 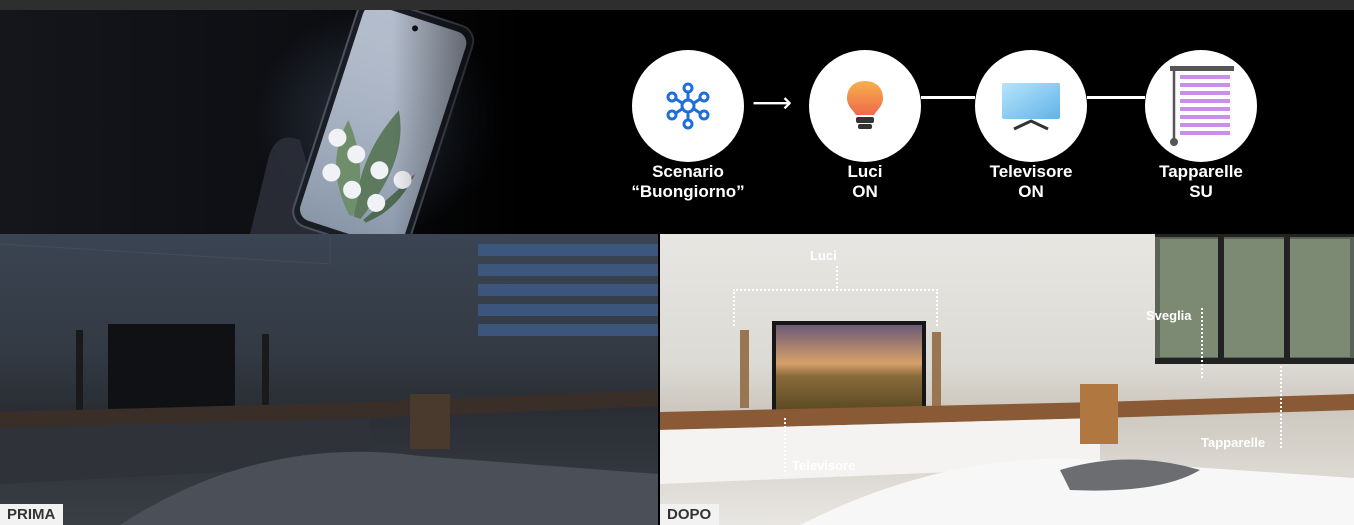 I want to click on top-strip, so click(x=677, y=5).